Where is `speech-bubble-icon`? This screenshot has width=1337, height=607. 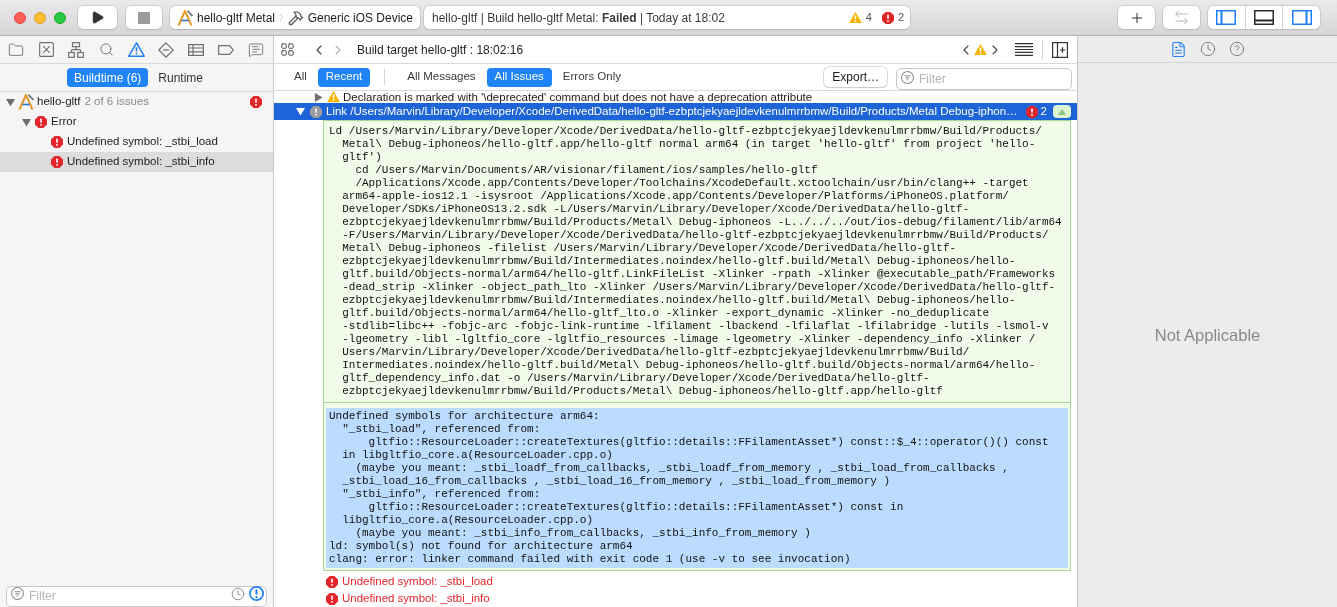
speech-bubble-icon is located at coordinates (256, 49).